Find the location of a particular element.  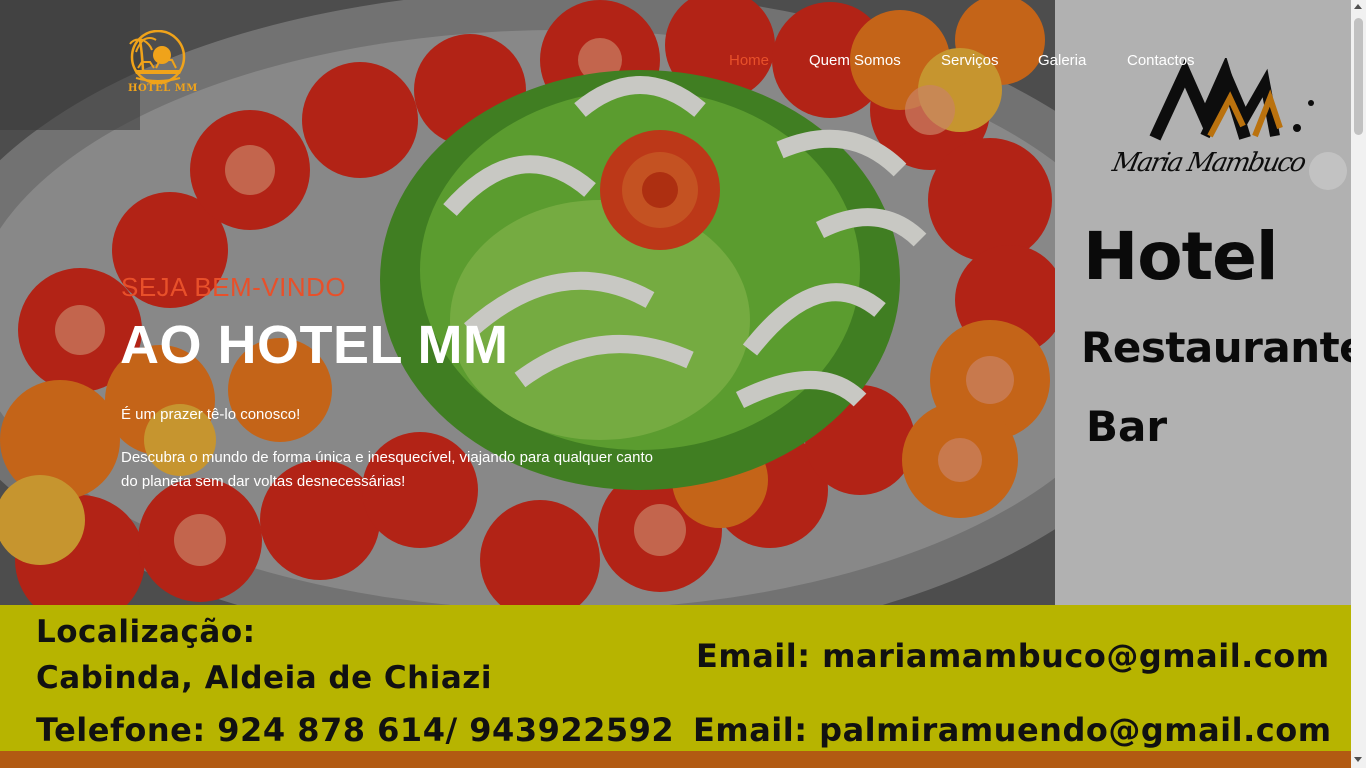

nav-quem-somos: Quem Somos is located at coordinates (855, 60).